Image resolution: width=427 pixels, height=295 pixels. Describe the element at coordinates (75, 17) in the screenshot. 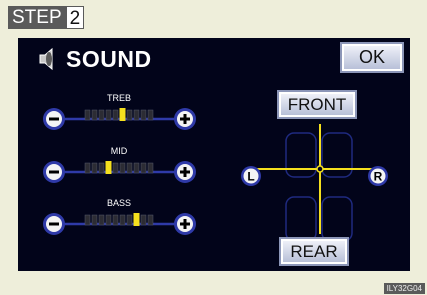

I see `step-number: 2` at that location.